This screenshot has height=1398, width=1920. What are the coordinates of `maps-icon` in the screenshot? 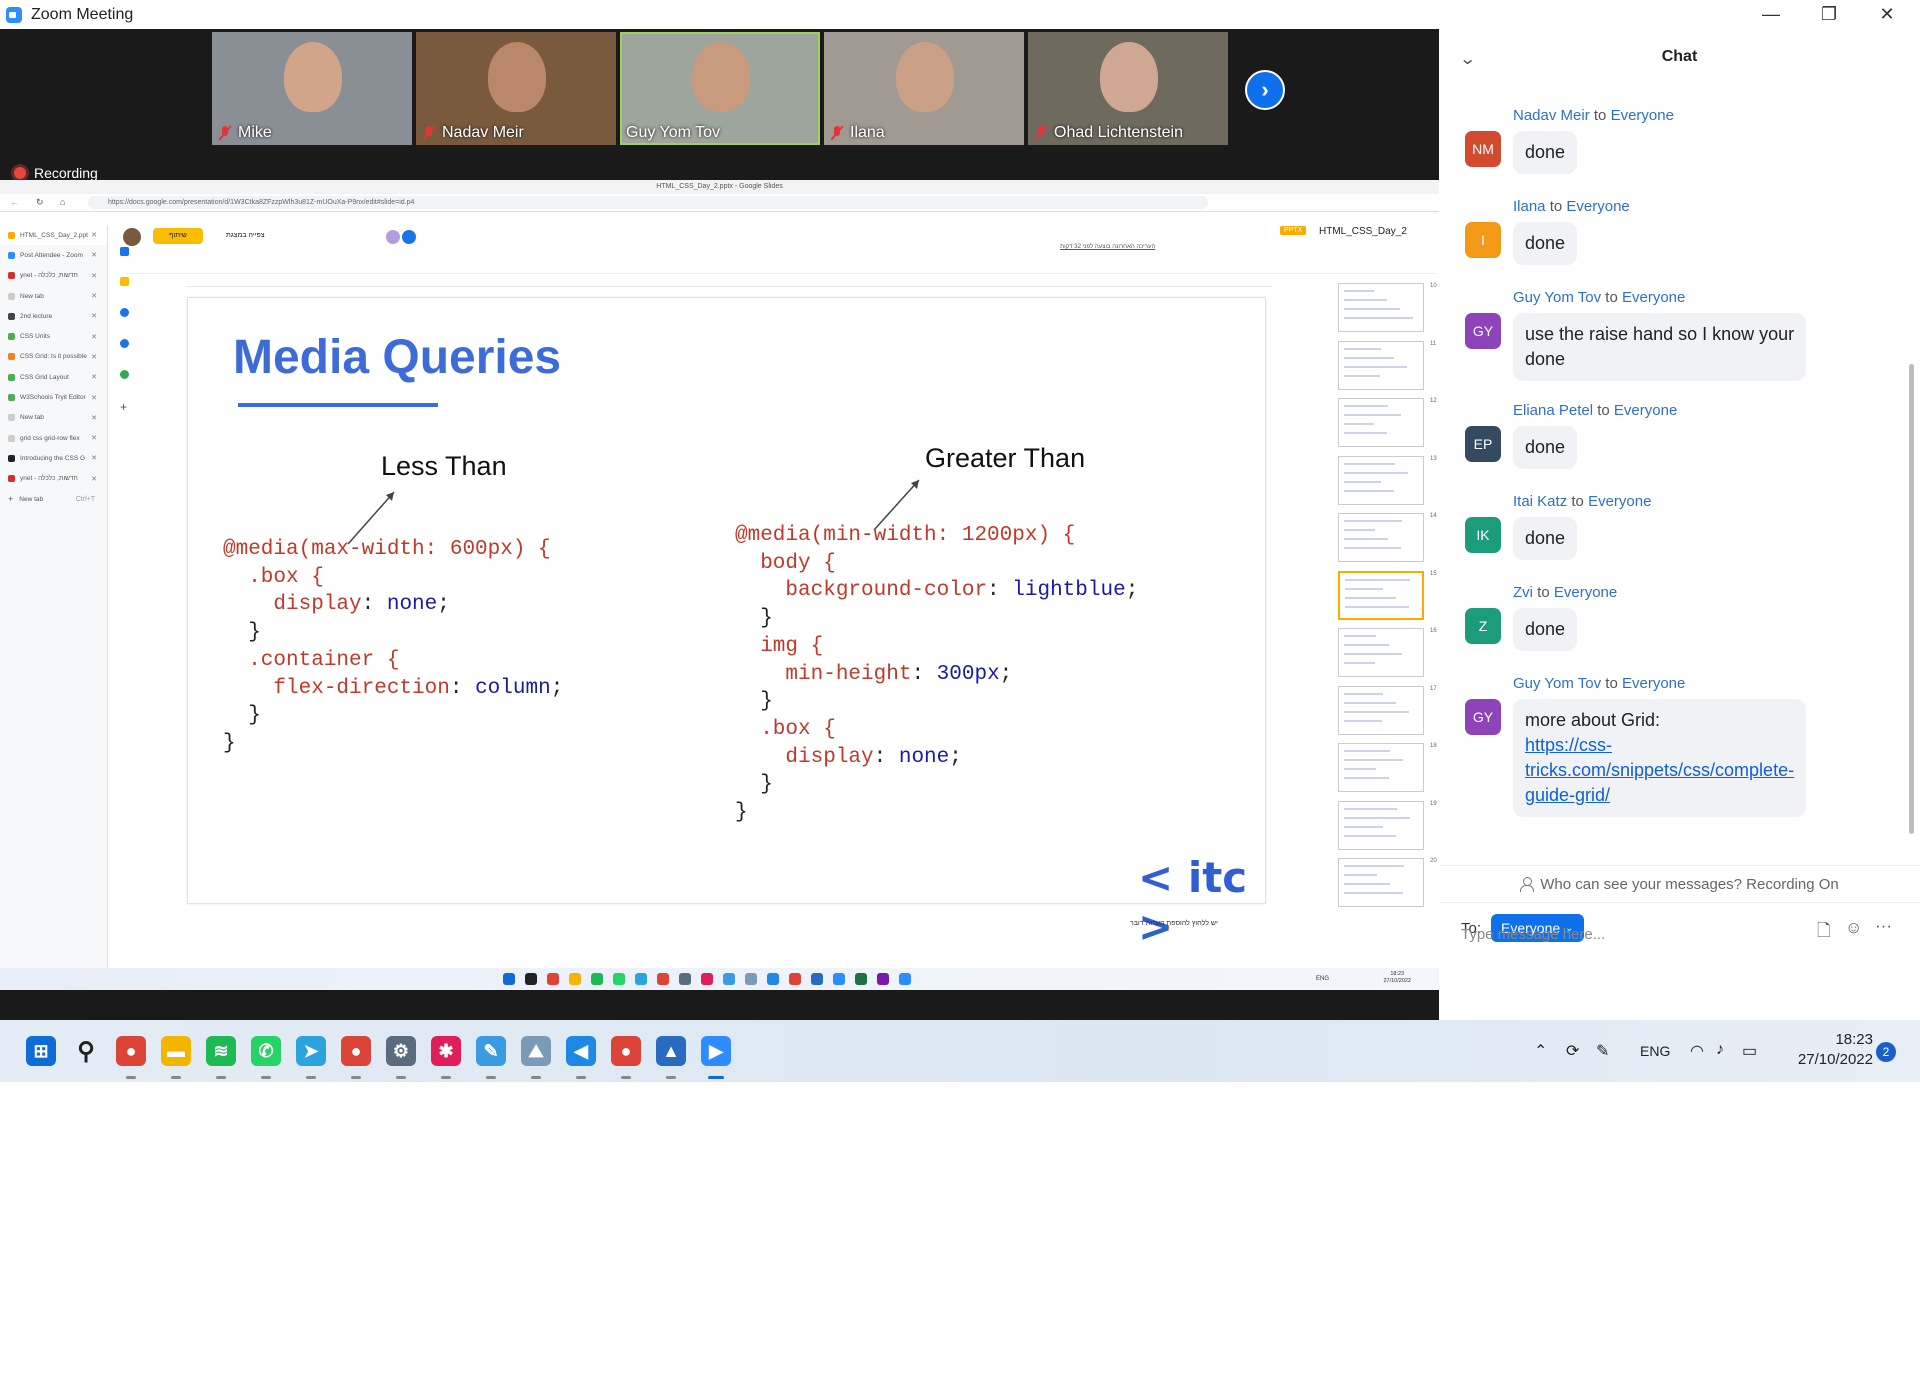 It's located at (124, 374).